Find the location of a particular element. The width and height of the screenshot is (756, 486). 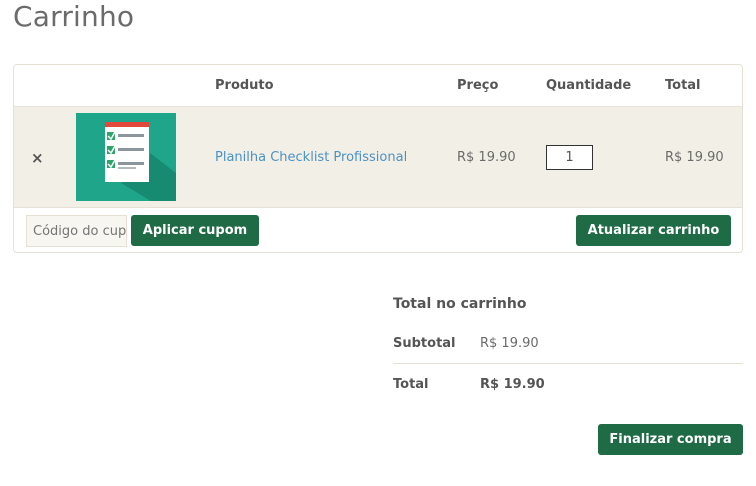

checklist-icon is located at coordinates (140, 161).